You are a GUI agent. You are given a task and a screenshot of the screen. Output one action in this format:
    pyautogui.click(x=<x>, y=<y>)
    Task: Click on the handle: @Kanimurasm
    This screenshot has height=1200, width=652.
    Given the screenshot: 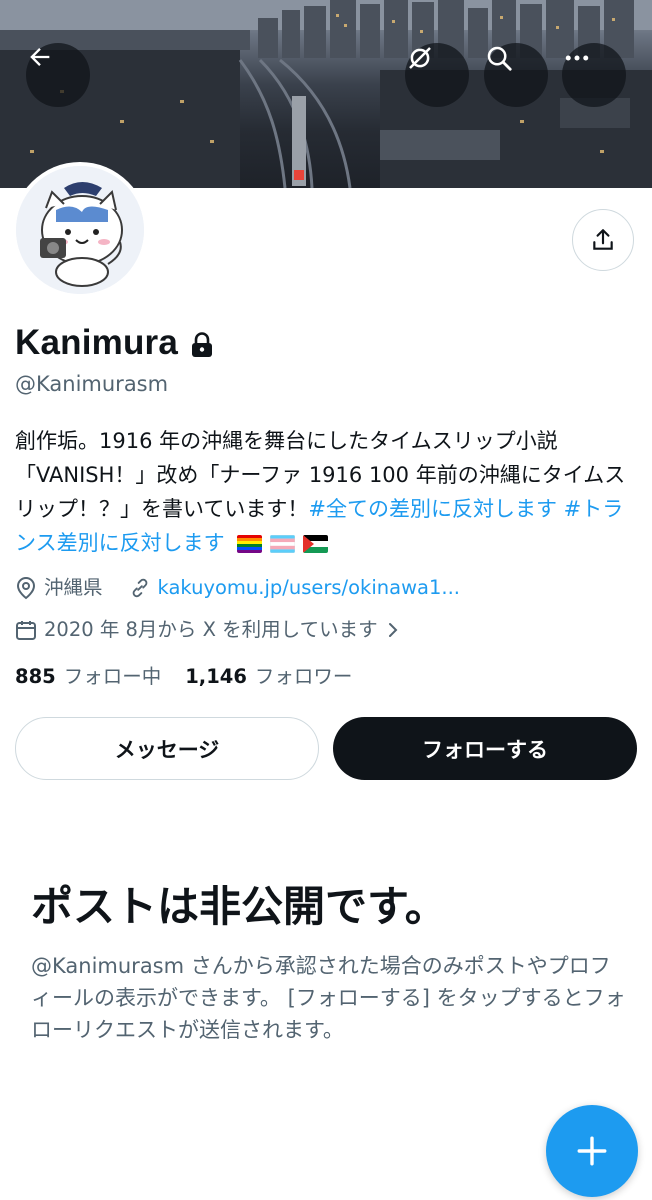 What is the action you would take?
    pyautogui.click(x=92, y=384)
    